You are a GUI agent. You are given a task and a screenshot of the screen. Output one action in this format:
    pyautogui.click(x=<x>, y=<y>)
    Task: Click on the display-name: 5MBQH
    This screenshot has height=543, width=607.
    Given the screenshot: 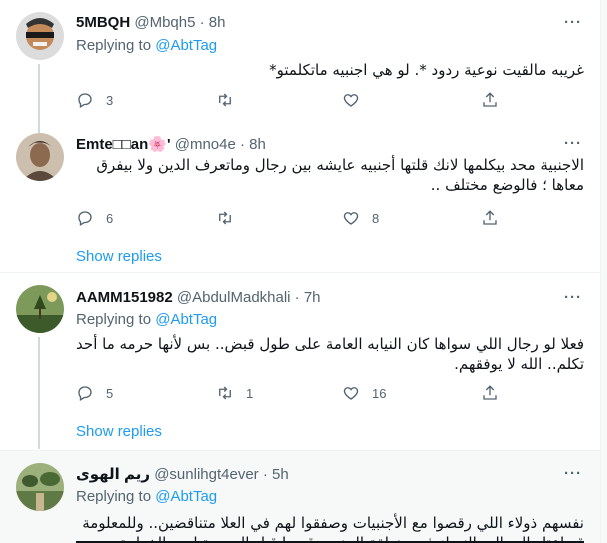 What is the action you would take?
    pyautogui.click(x=103, y=22)
    